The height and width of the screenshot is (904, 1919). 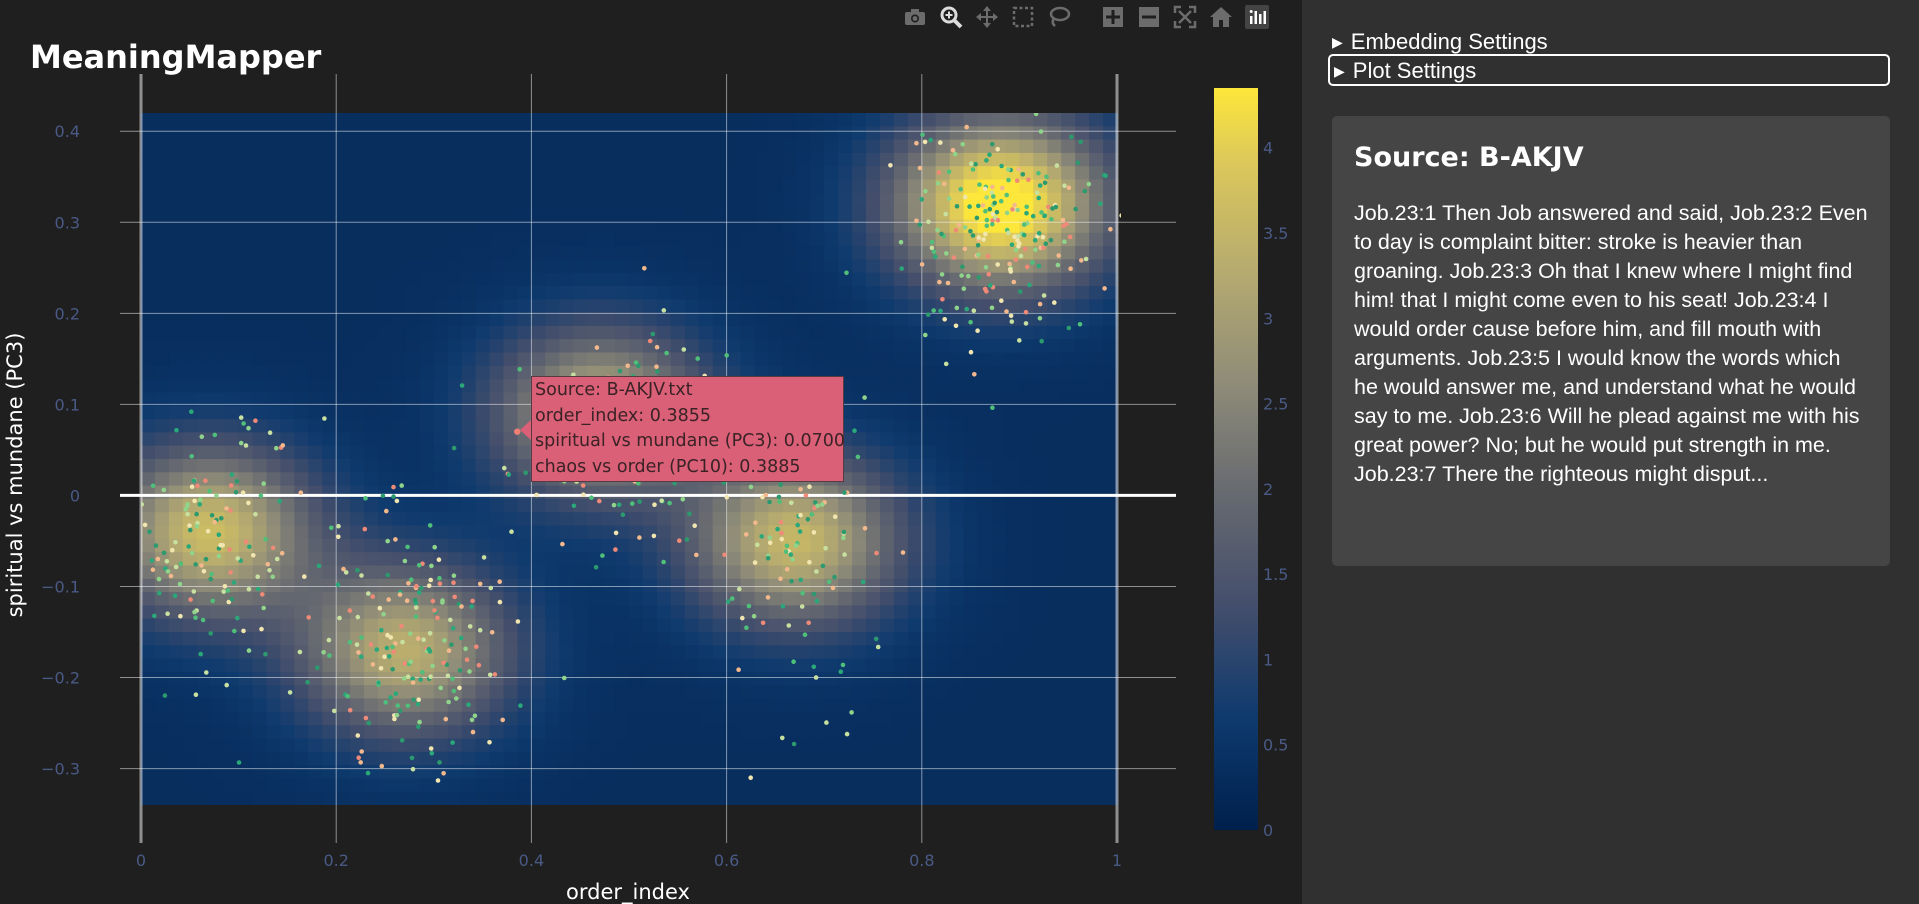 I want to click on plot-settings-toggle: ▶ Plot Settings, so click(x=1609, y=70).